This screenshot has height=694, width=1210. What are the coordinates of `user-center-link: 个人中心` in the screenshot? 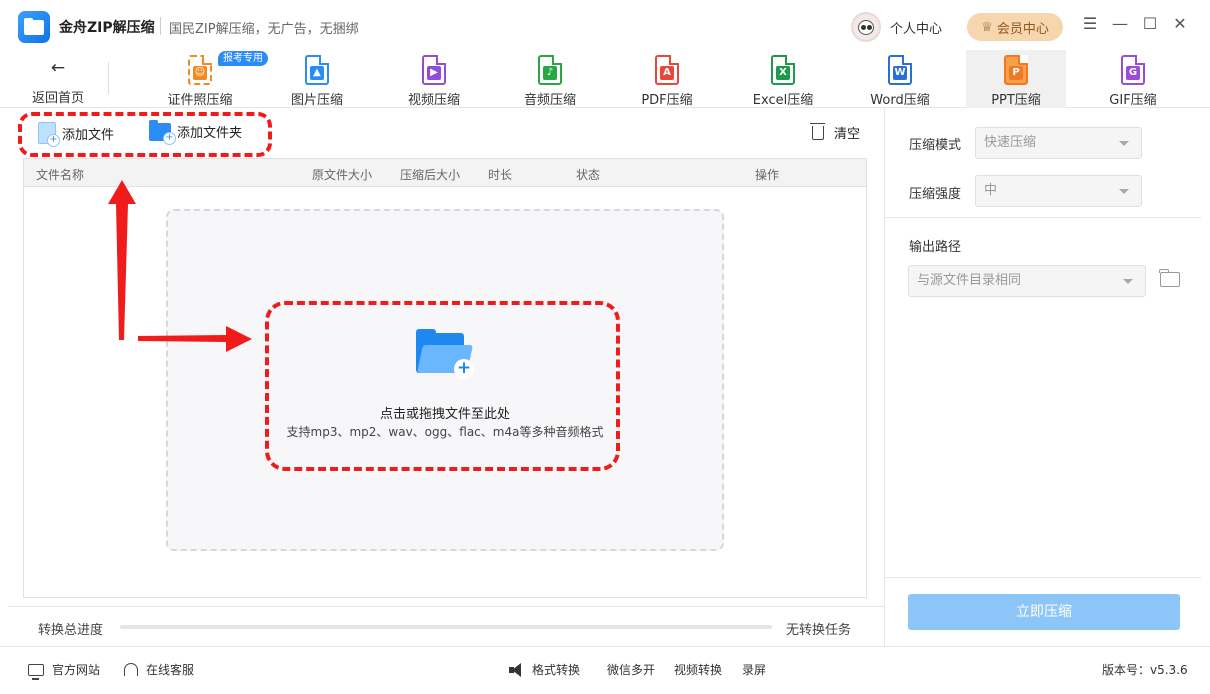 It's located at (916, 27).